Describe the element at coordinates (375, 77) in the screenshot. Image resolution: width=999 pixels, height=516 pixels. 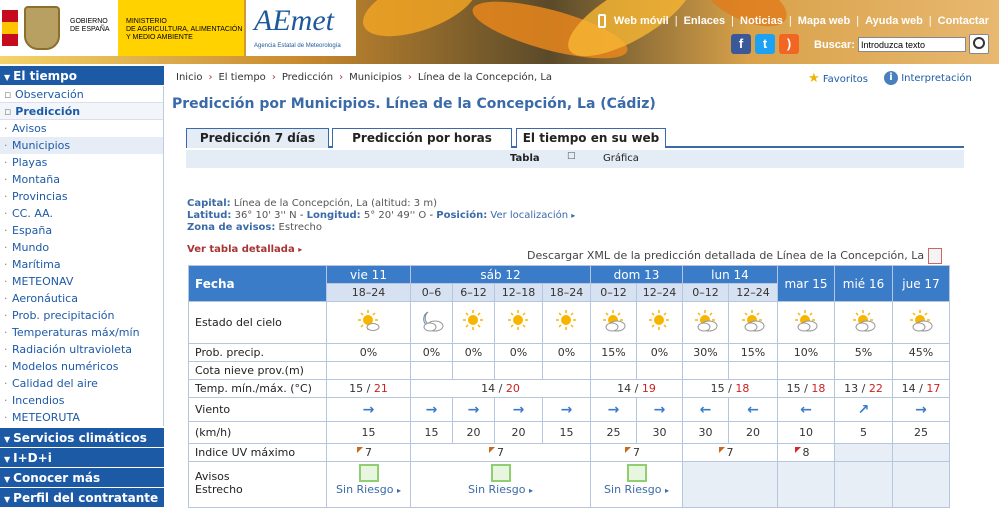
I see `breadcrumb-item: Municipios` at that location.